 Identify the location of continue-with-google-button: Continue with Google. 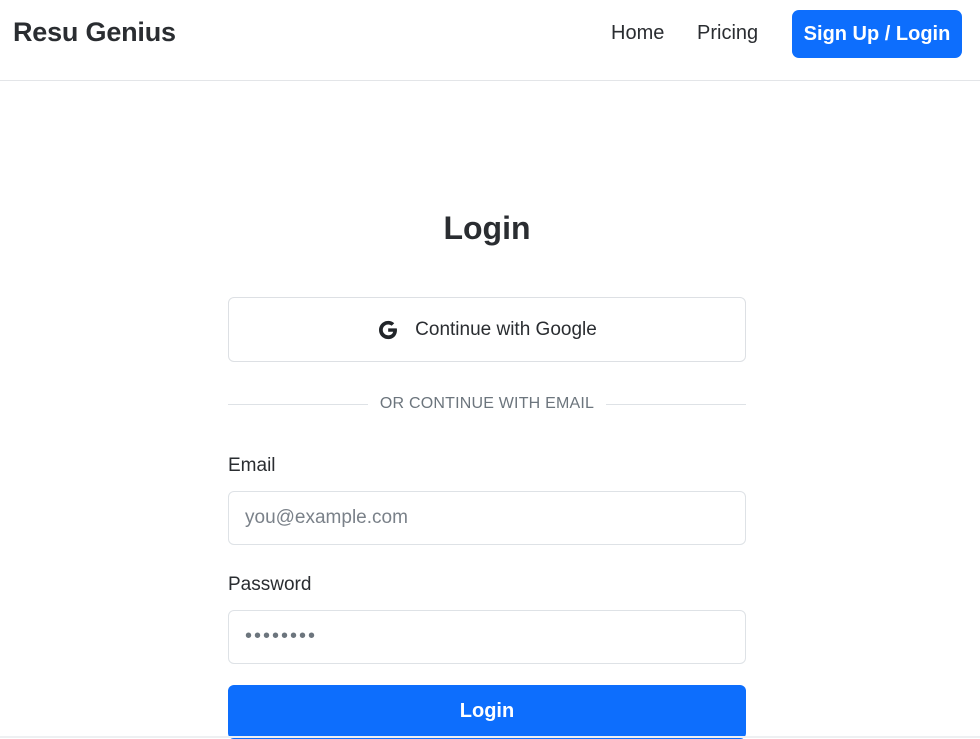
(487, 329).